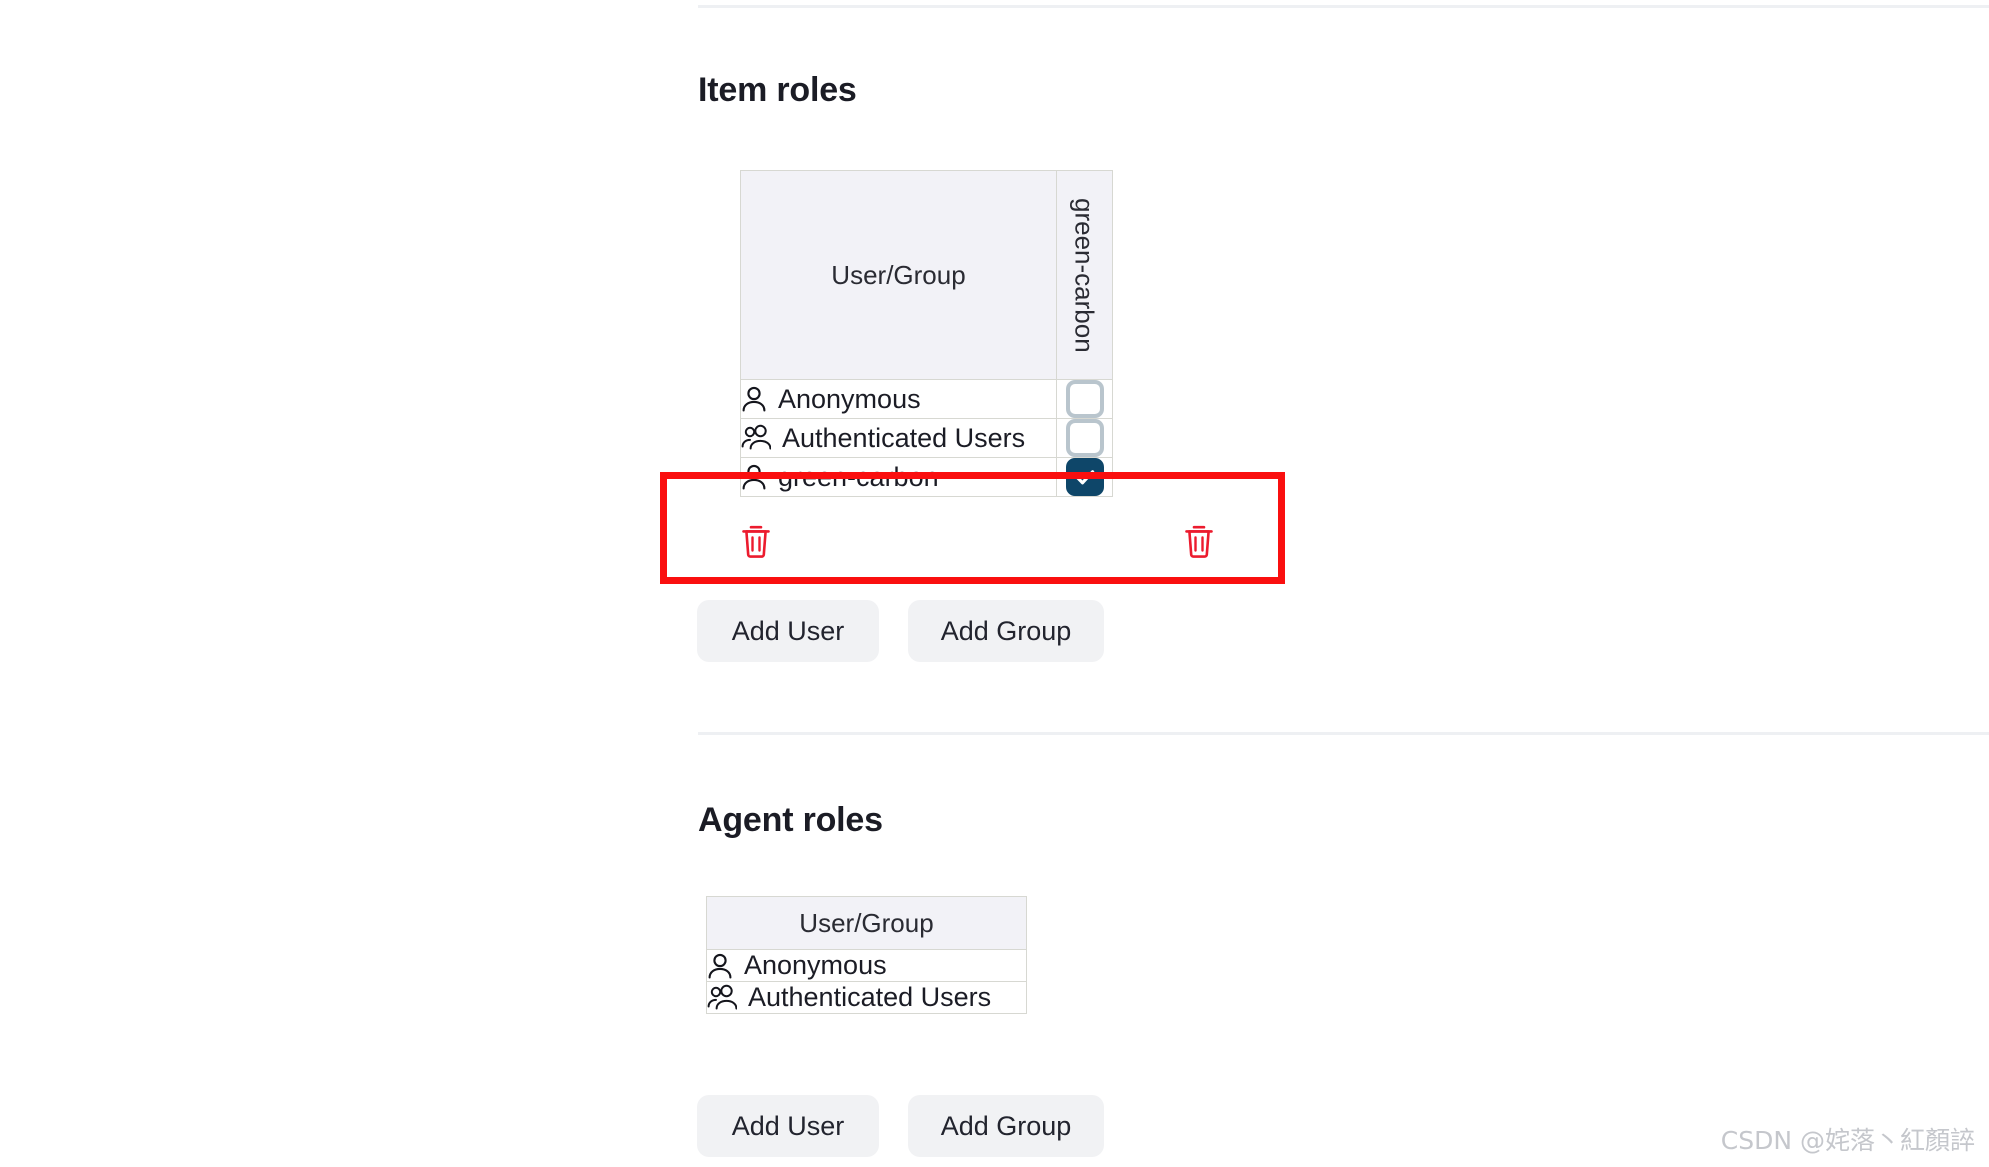  I want to click on section-divider-top, so click(1343, 6).